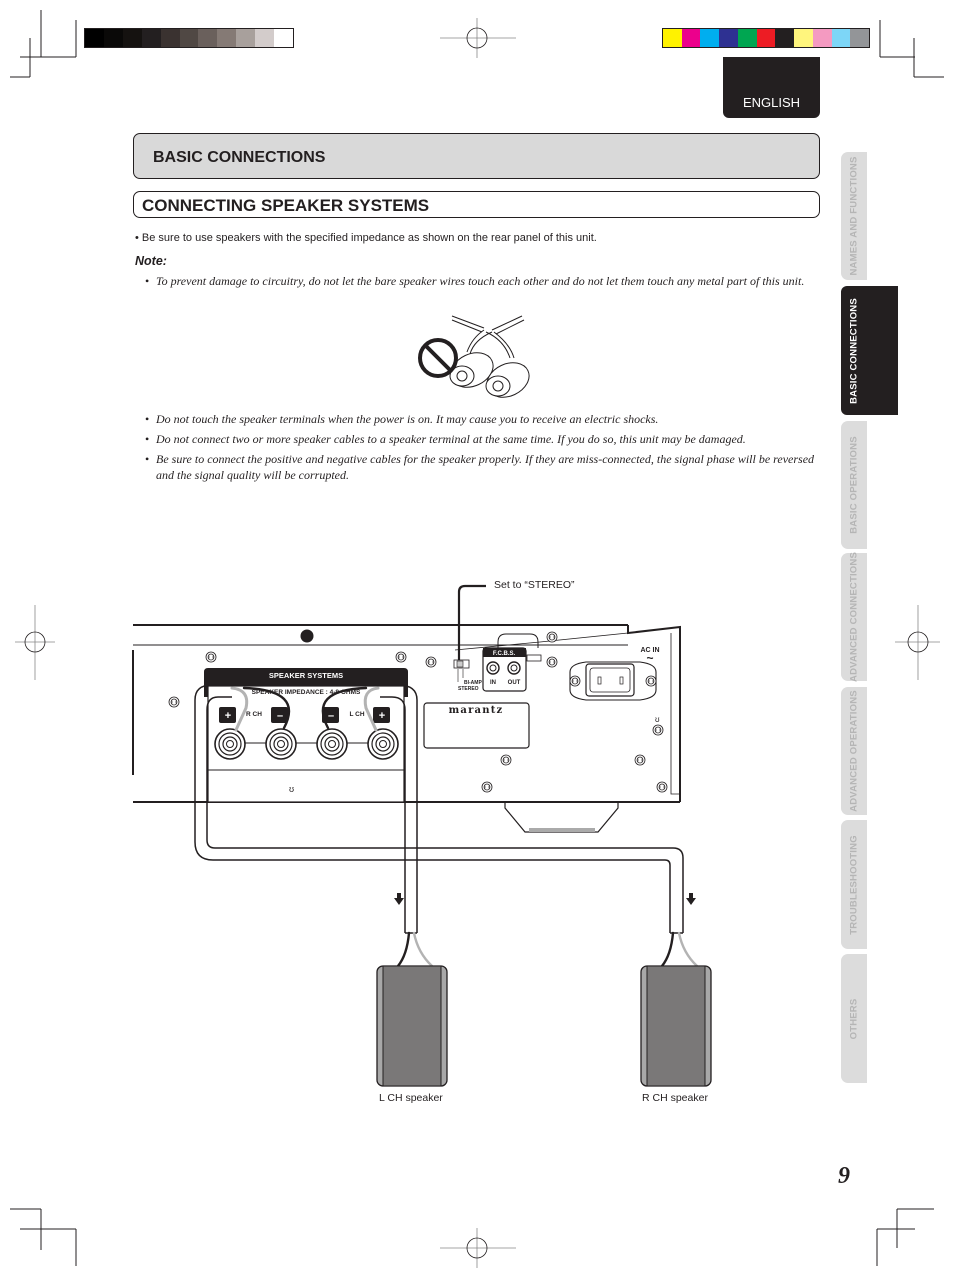  Describe the element at coordinates (614, 674) in the screenshot. I see `ac-inlet: AC IN ~` at that location.